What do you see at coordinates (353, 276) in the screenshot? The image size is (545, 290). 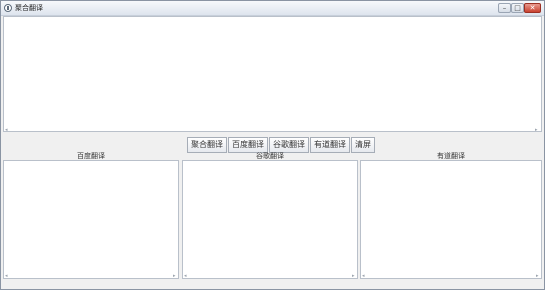 I see `google-scroll-right-icon: ▸` at bounding box center [353, 276].